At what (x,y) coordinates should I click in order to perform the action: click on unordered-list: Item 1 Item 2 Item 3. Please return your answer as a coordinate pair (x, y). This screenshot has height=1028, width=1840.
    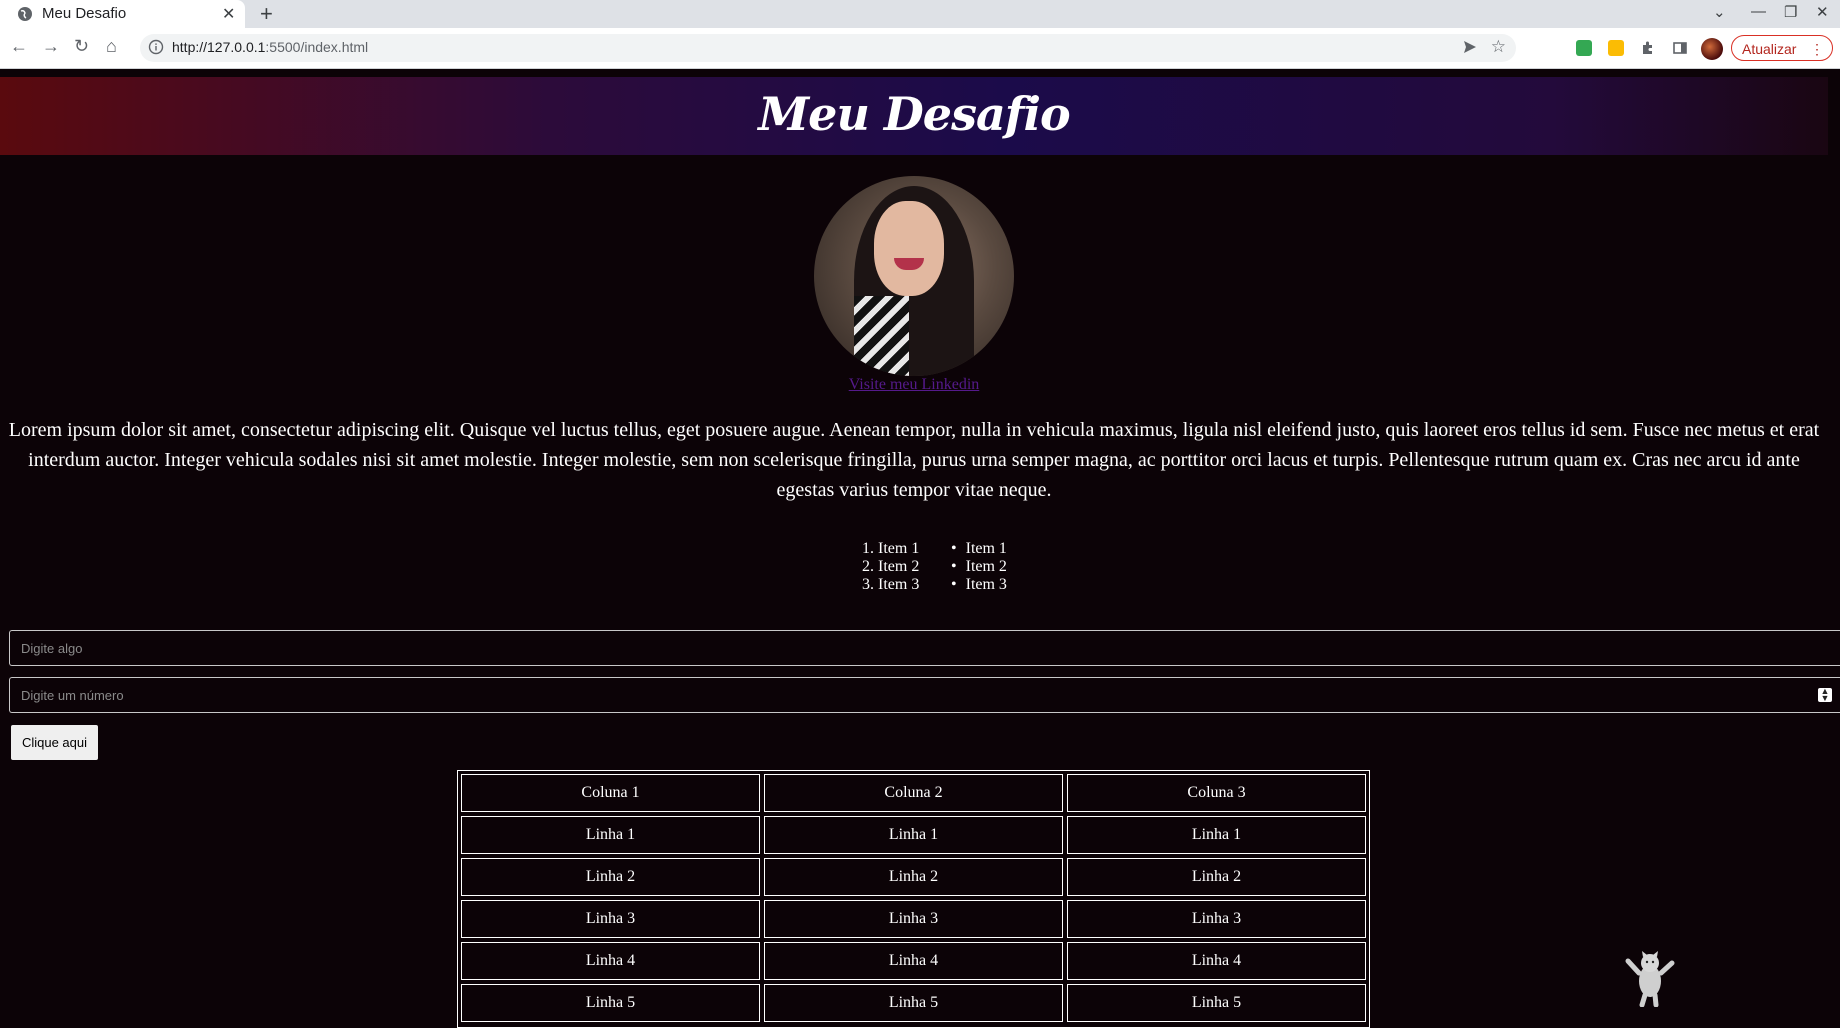
    Looking at the image, I should click on (985, 567).